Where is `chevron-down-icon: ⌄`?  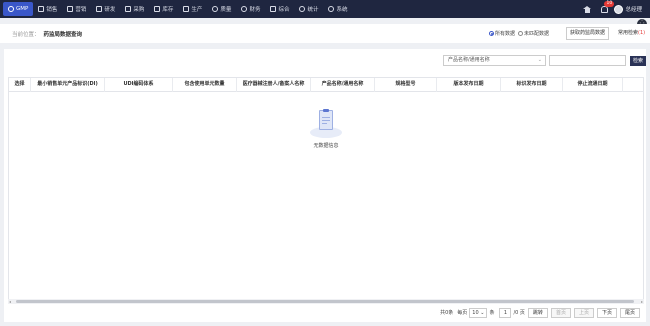 chevron-down-icon: ⌄ is located at coordinates (539, 60).